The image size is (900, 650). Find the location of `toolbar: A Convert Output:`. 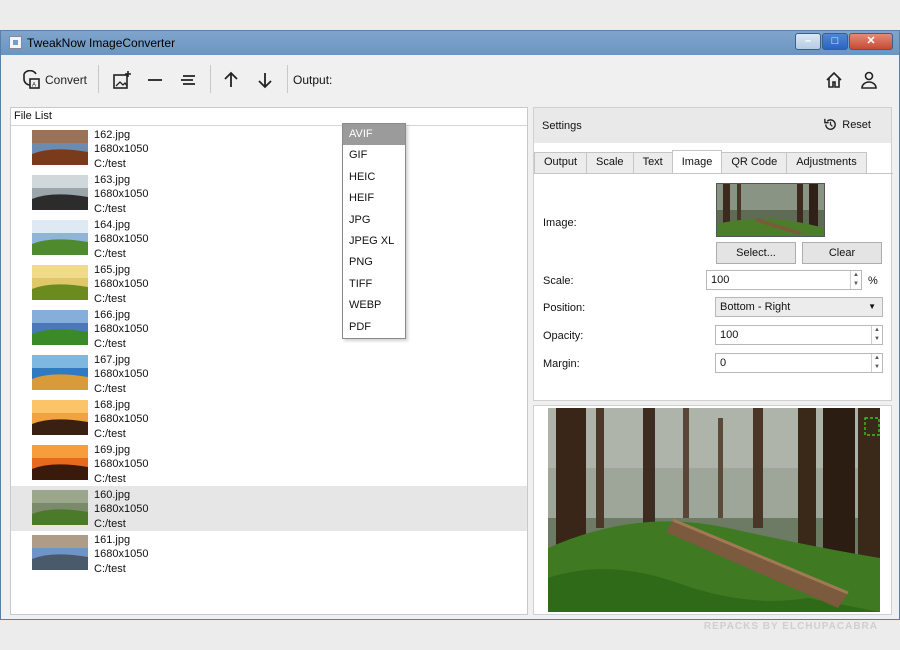

toolbar: A Convert Output: is located at coordinates (450, 80).